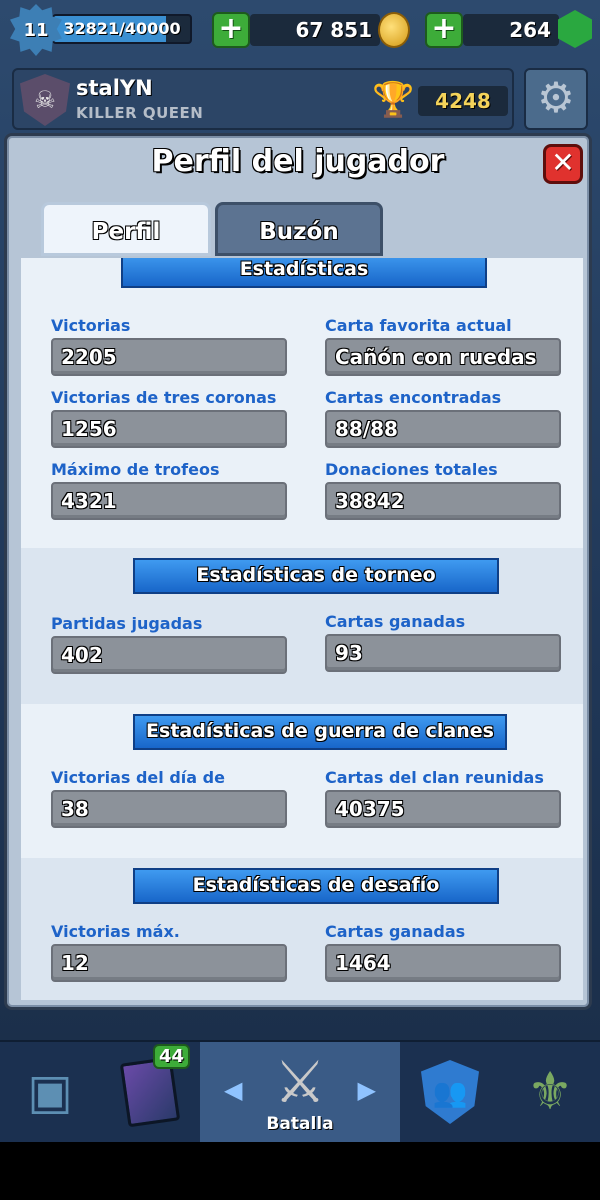  What do you see at coordinates (300, 1124) in the screenshot?
I see `battle-label: Batalla` at bounding box center [300, 1124].